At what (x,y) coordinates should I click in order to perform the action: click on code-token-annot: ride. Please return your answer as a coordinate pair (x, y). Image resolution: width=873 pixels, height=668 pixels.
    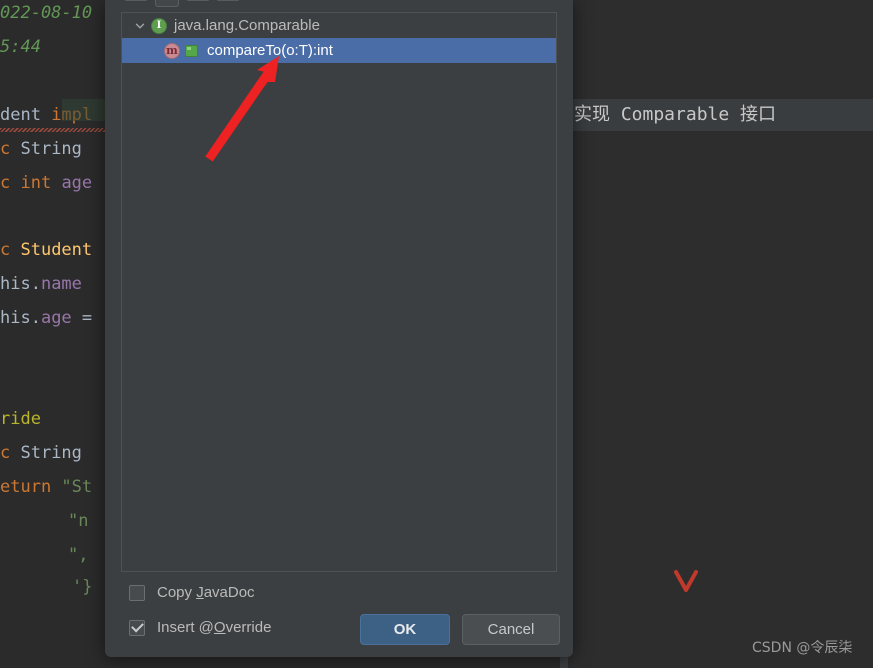
    Looking at the image, I should click on (20, 419).